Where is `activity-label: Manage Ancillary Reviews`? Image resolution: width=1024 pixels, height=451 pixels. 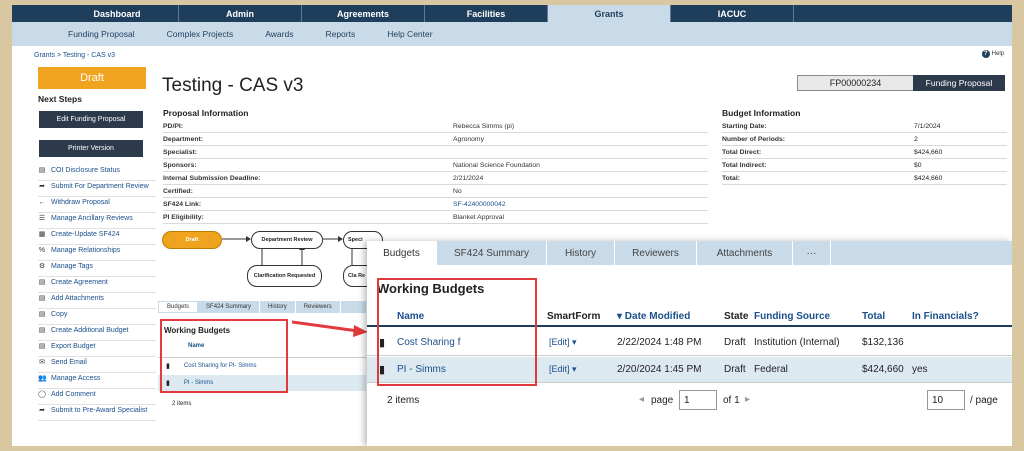
activity-label: Manage Ancillary Reviews is located at coordinates (92, 219).